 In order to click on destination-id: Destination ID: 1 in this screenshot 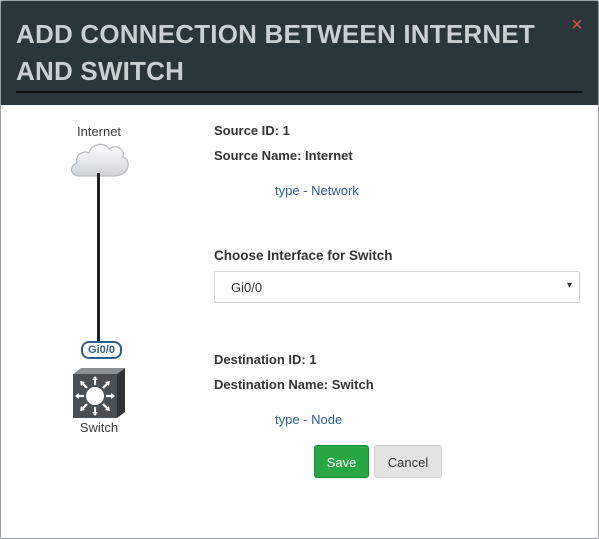, I will do `click(265, 359)`.